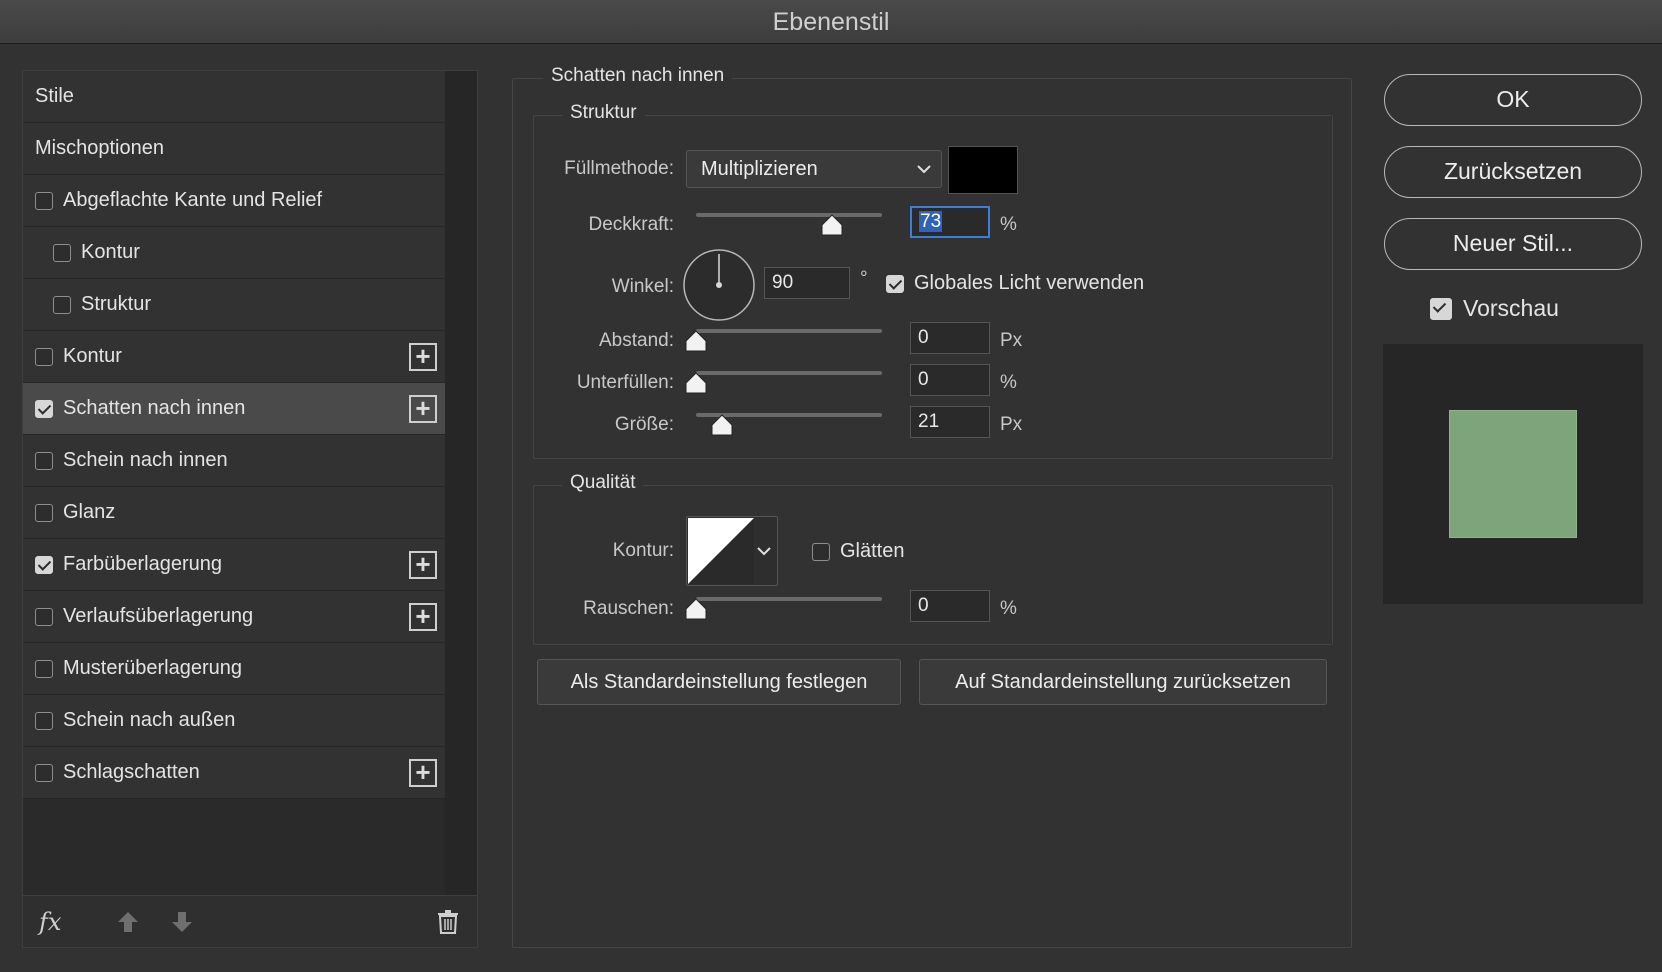 This screenshot has height=972, width=1662. What do you see at coordinates (116, 304) in the screenshot?
I see `style-item-label: Struktur` at bounding box center [116, 304].